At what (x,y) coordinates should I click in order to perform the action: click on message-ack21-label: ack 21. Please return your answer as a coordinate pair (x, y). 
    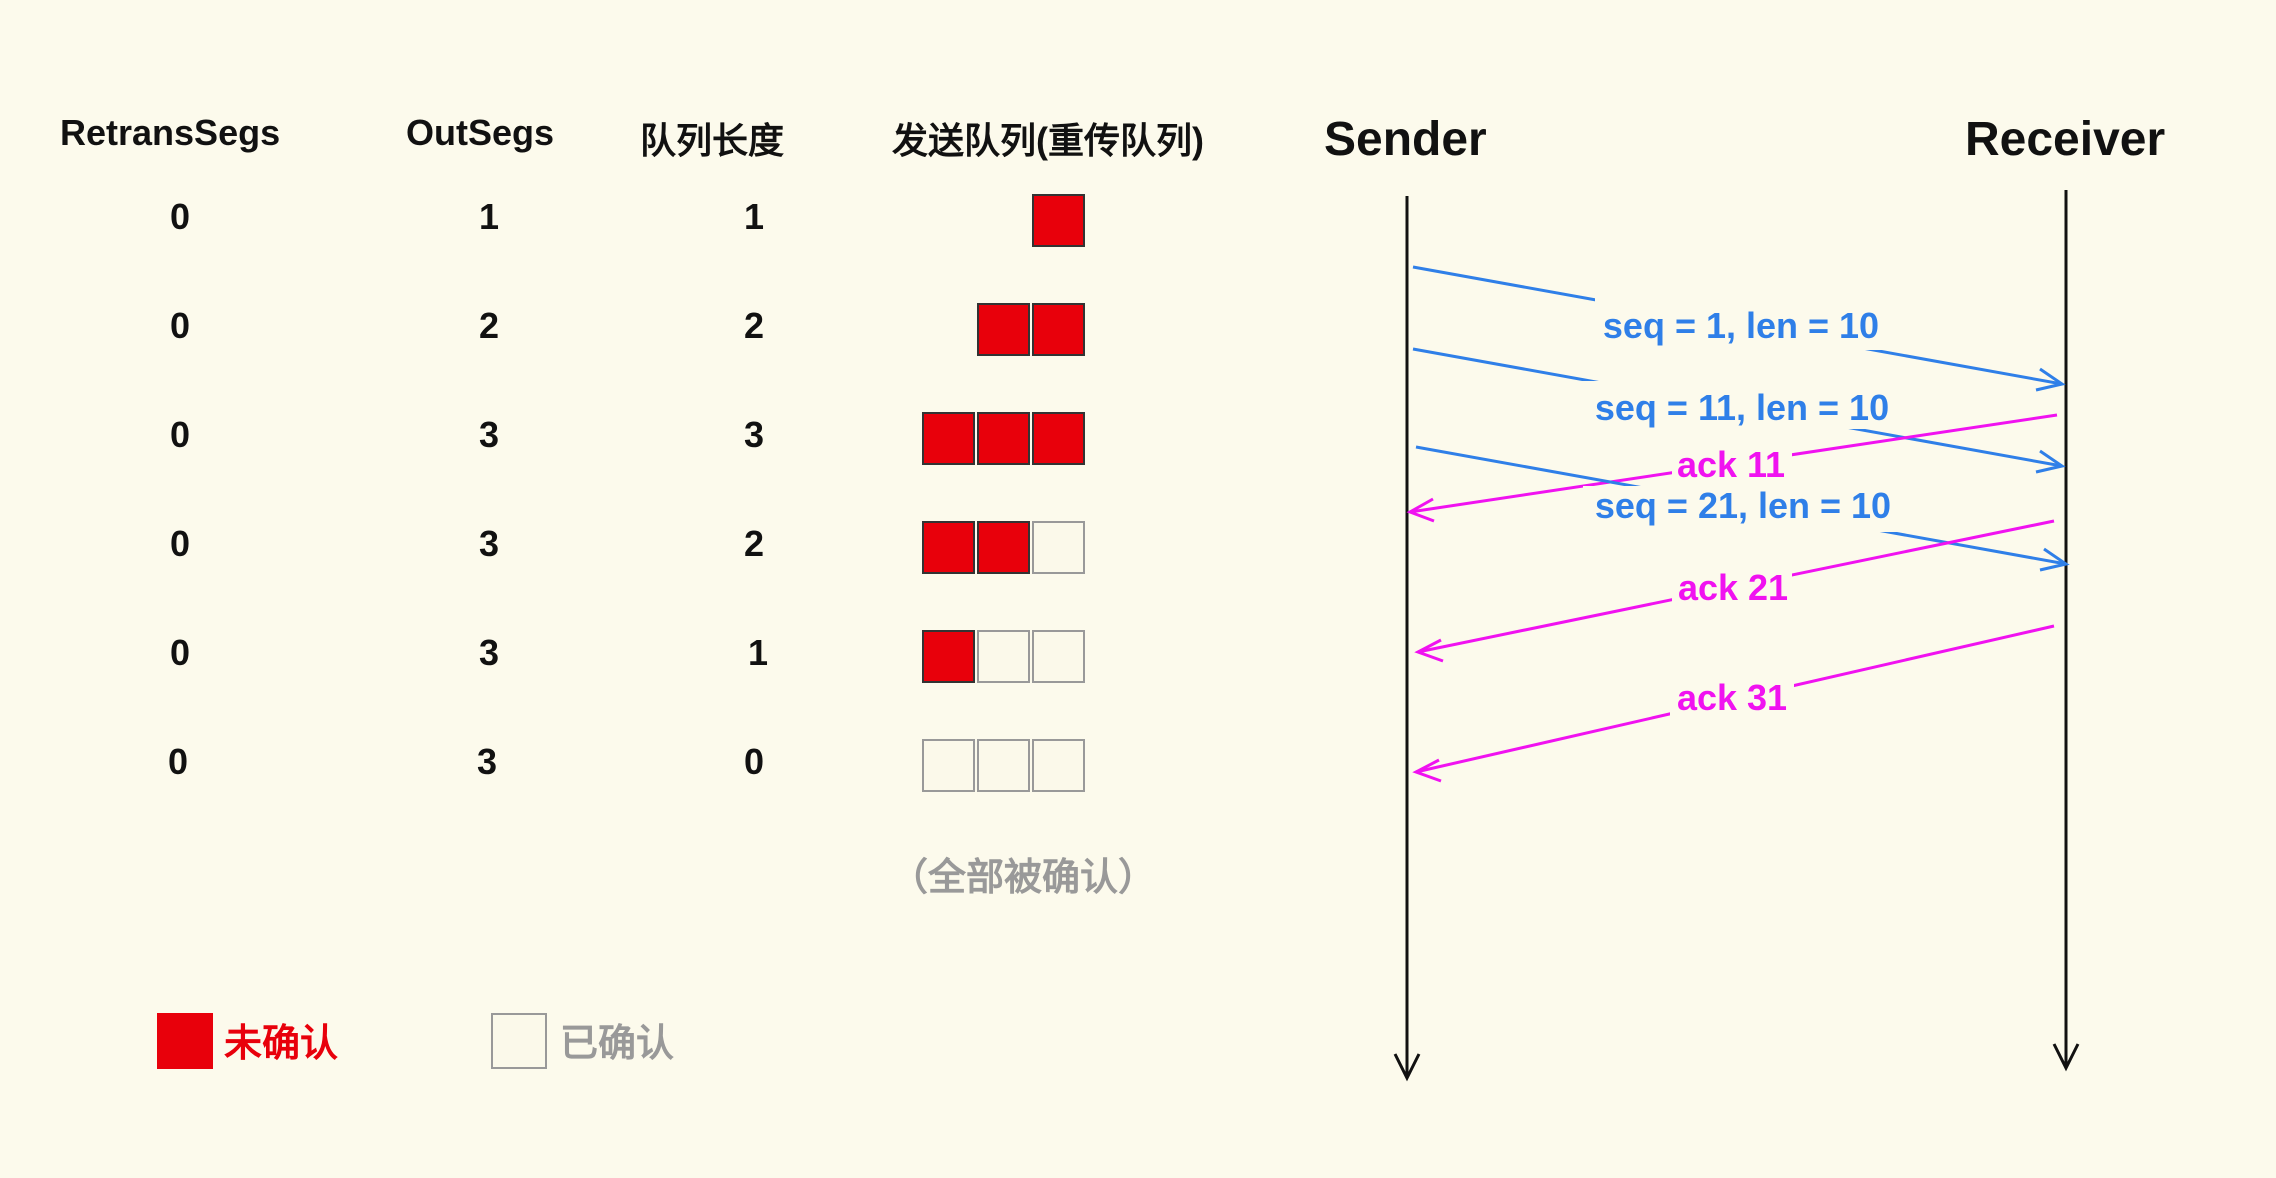
    Looking at the image, I should click on (1733, 587).